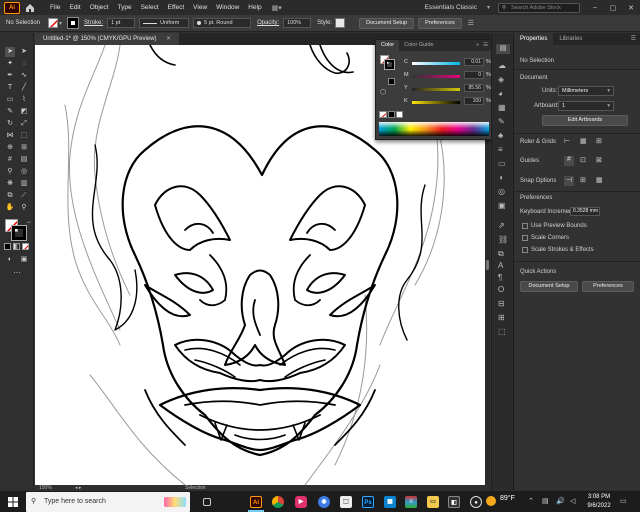  I want to click on character-icon: A, so click(500, 265).